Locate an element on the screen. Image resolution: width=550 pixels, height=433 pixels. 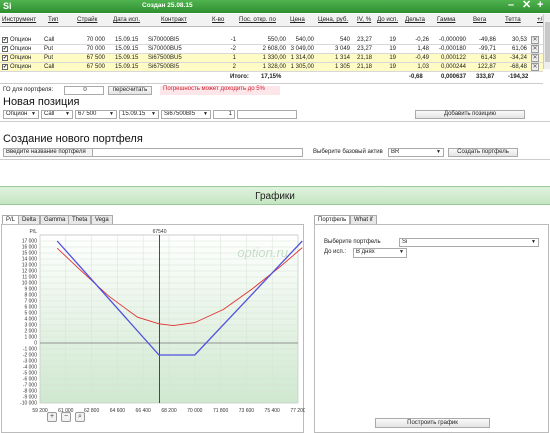
close-icon: ✕ is located at coordinates (526, 6).